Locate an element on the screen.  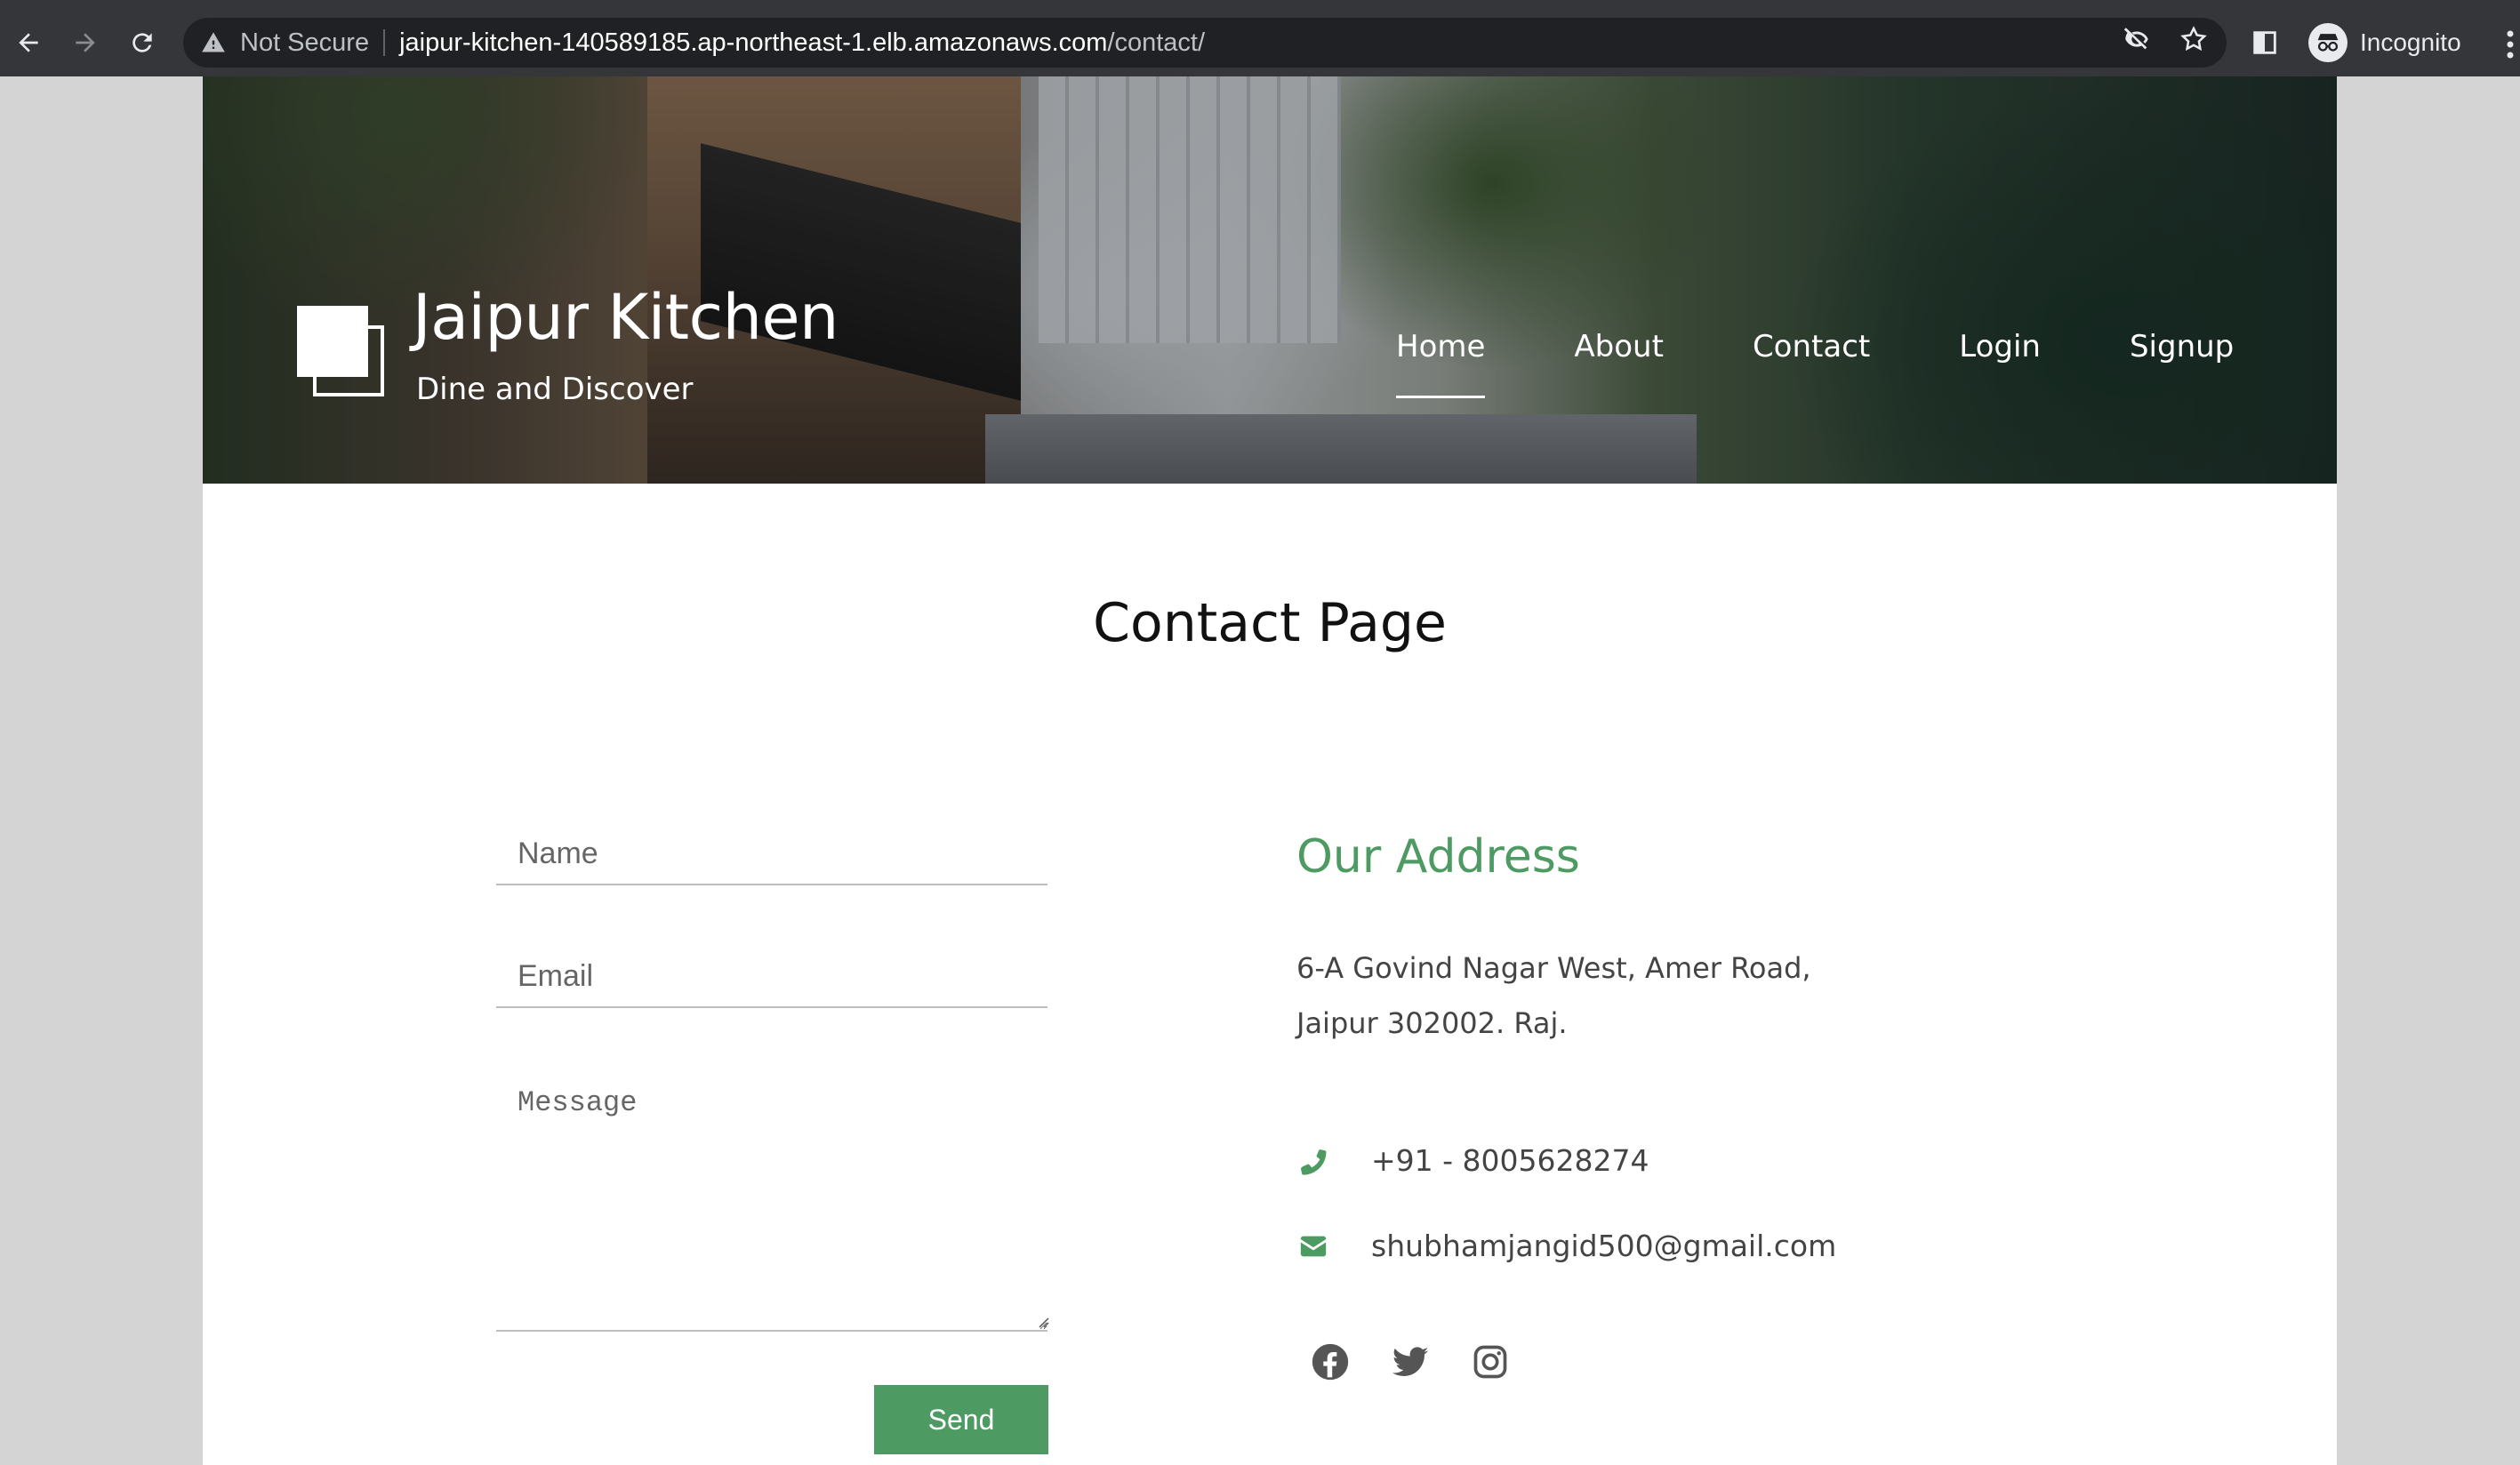
email-row: shubhamjangid500@gmail.com is located at coordinates (1566, 1246).